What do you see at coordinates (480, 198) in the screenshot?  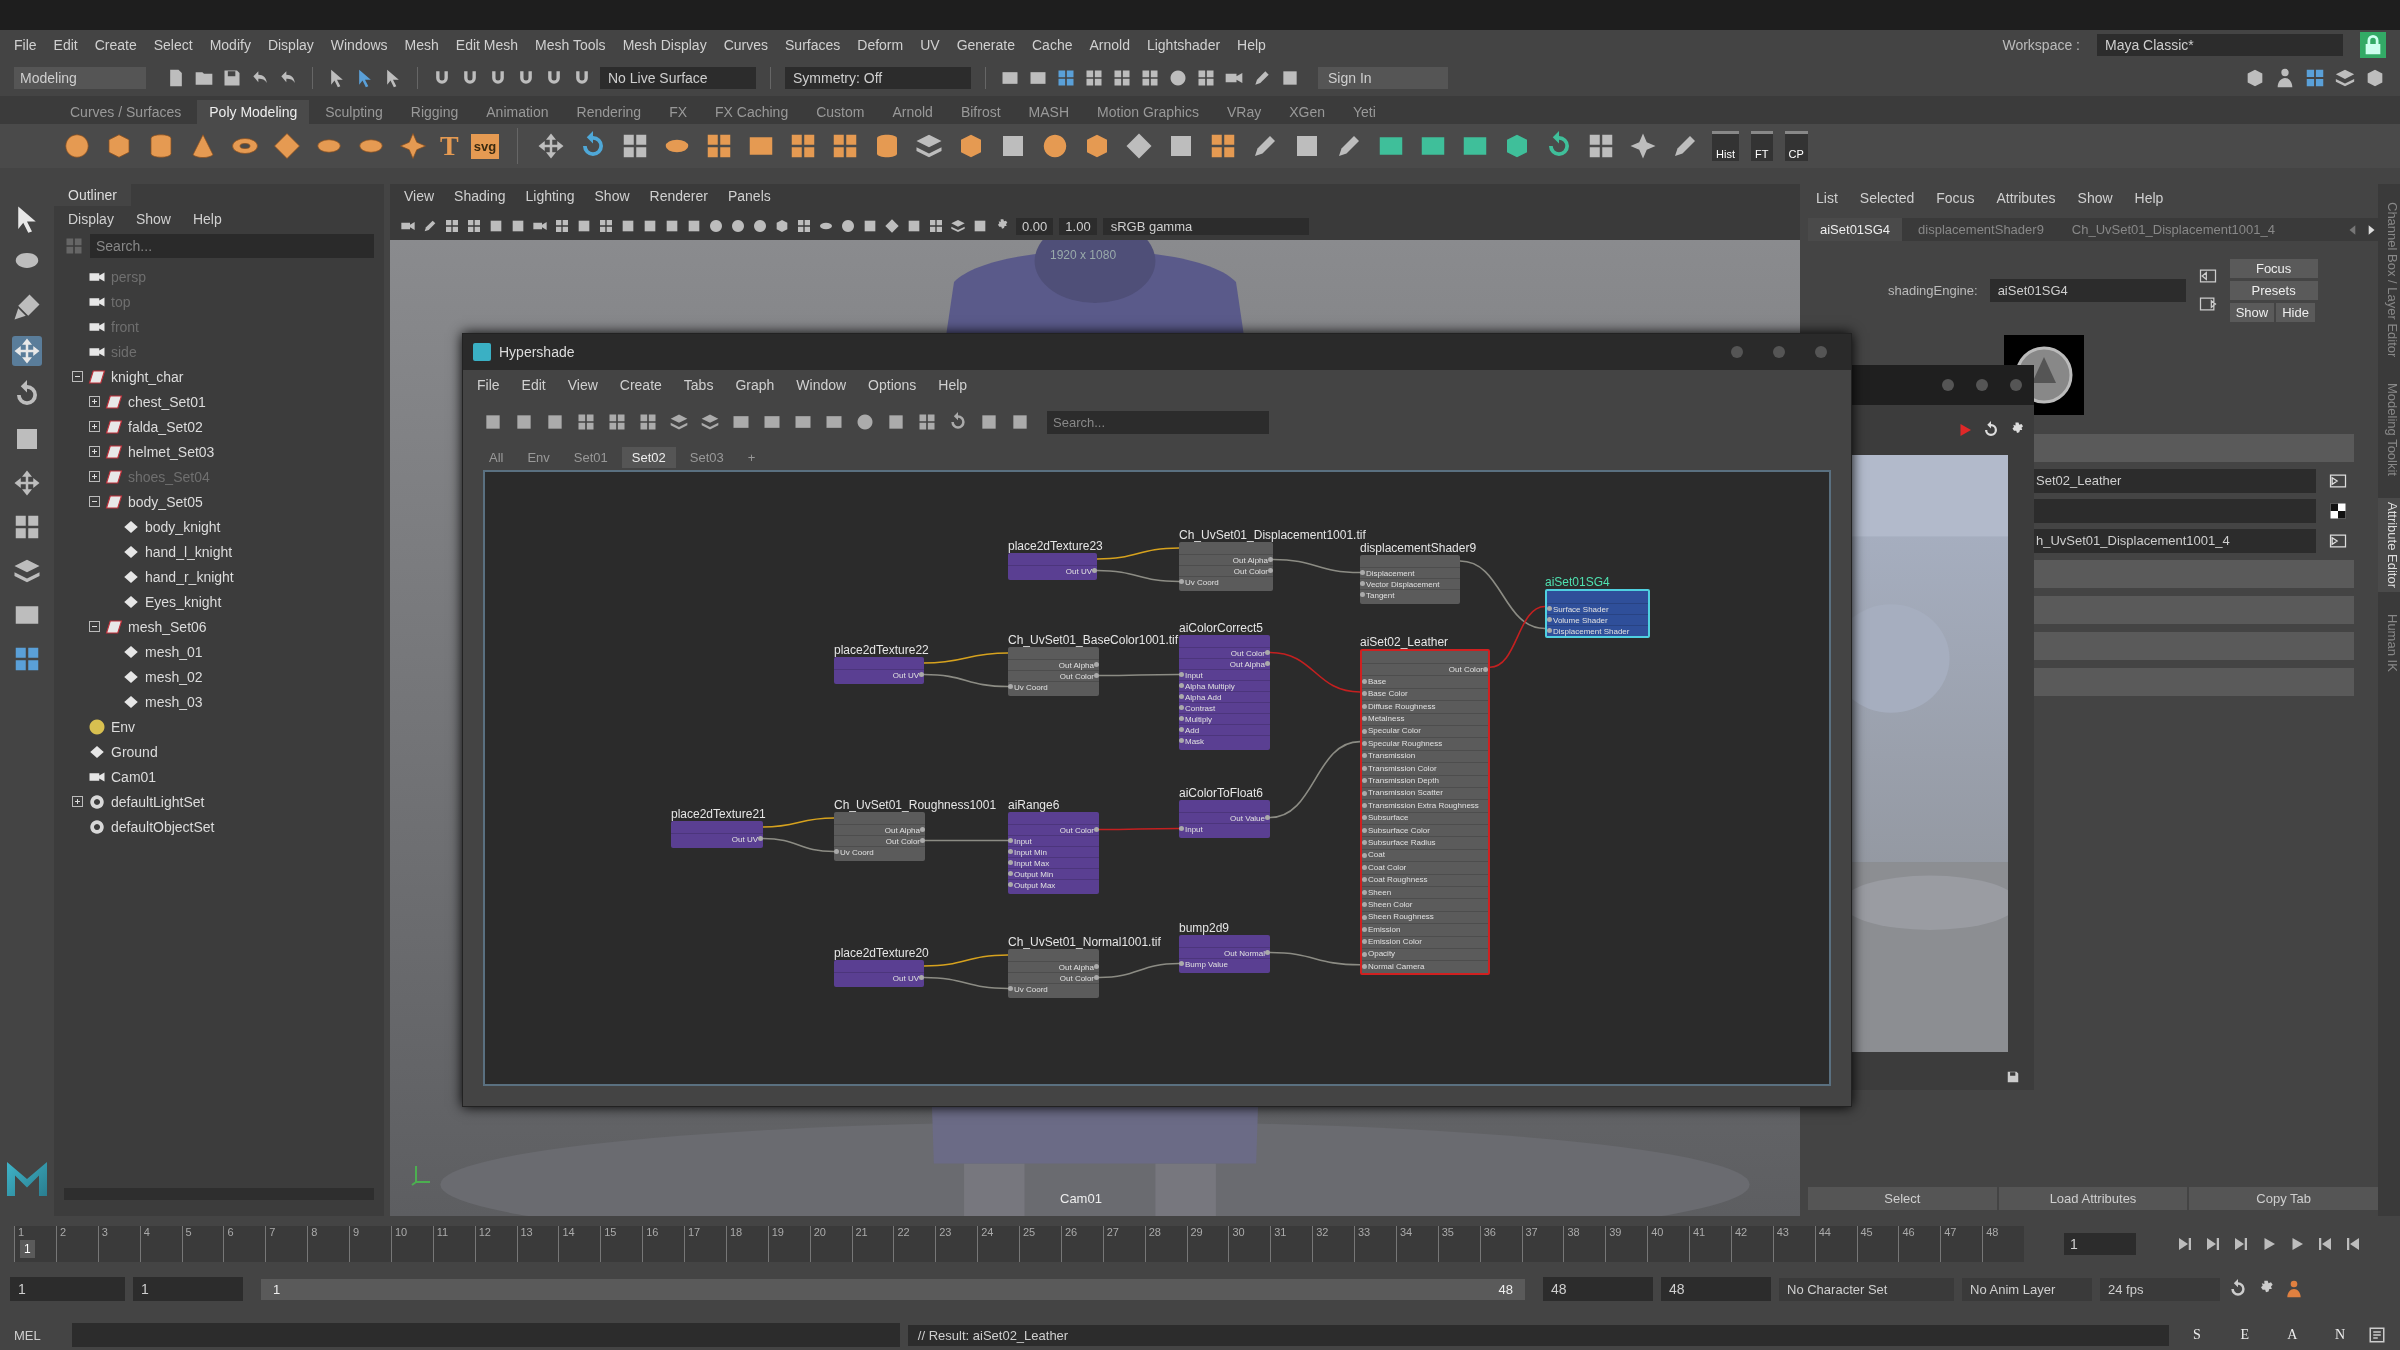 I see `menu-item: Shading` at bounding box center [480, 198].